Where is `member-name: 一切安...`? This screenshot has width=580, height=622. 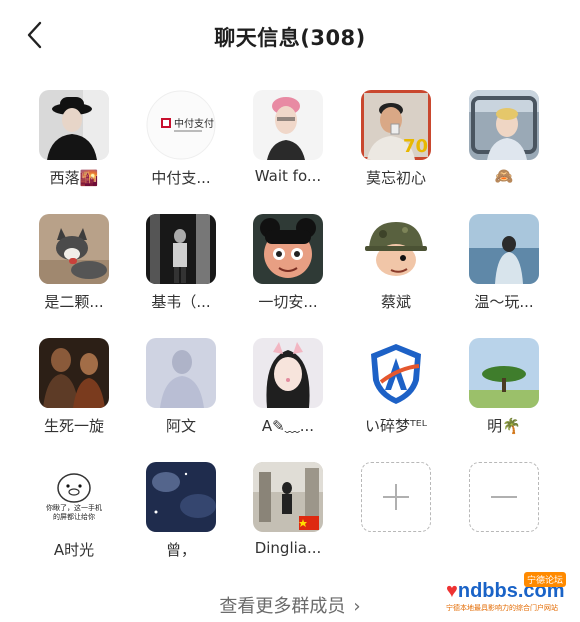 member-name: 一切安... is located at coordinates (288, 302).